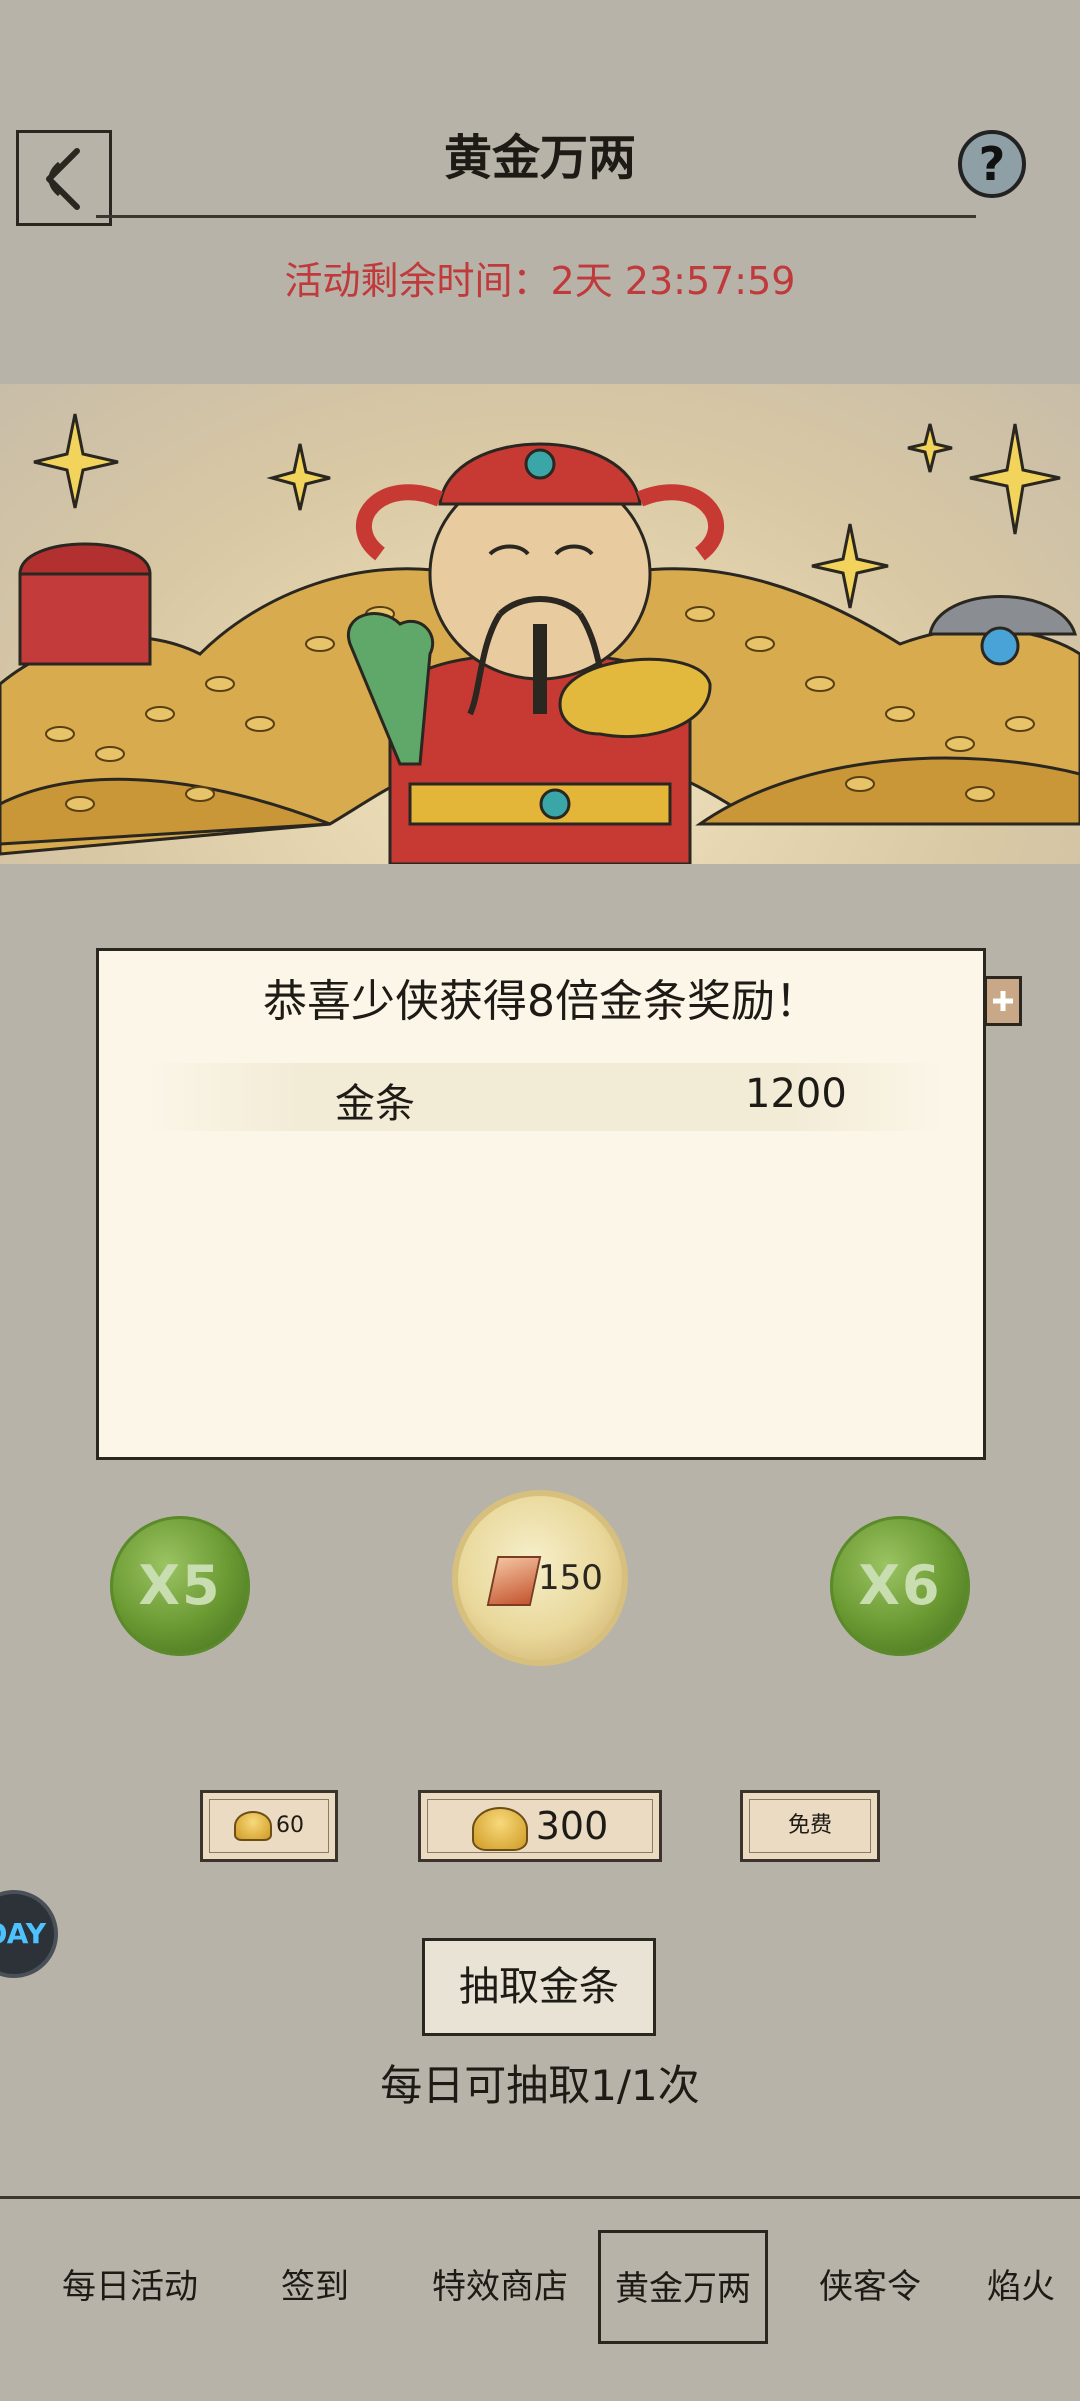 This screenshot has width=1080, height=2401. What do you see at coordinates (290, 1825) in the screenshot?
I see `cost-value: 60` at bounding box center [290, 1825].